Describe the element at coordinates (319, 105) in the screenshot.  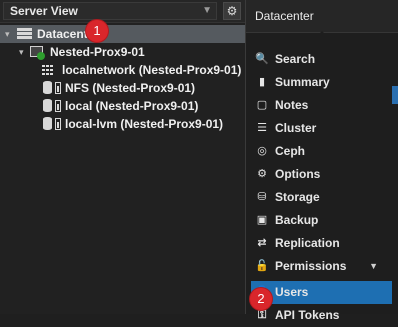
I see `menu-item-notes: ▢ Notes` at that location.